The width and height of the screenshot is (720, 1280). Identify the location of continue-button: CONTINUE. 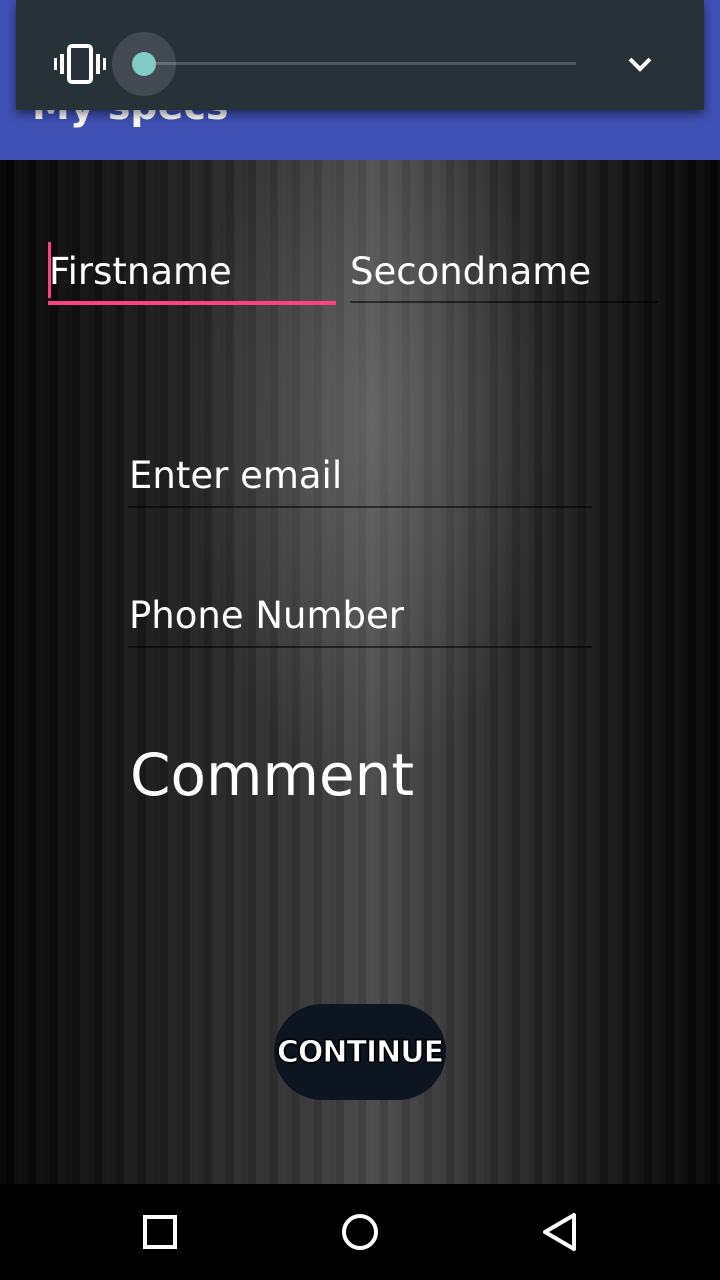
(360, 1052).